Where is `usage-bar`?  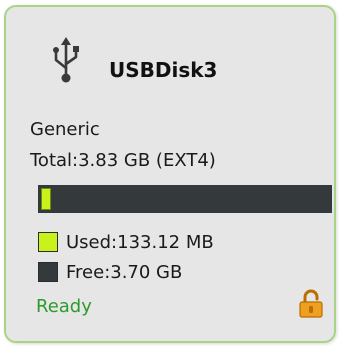
usage-bar is located at coordinates (185, 199).